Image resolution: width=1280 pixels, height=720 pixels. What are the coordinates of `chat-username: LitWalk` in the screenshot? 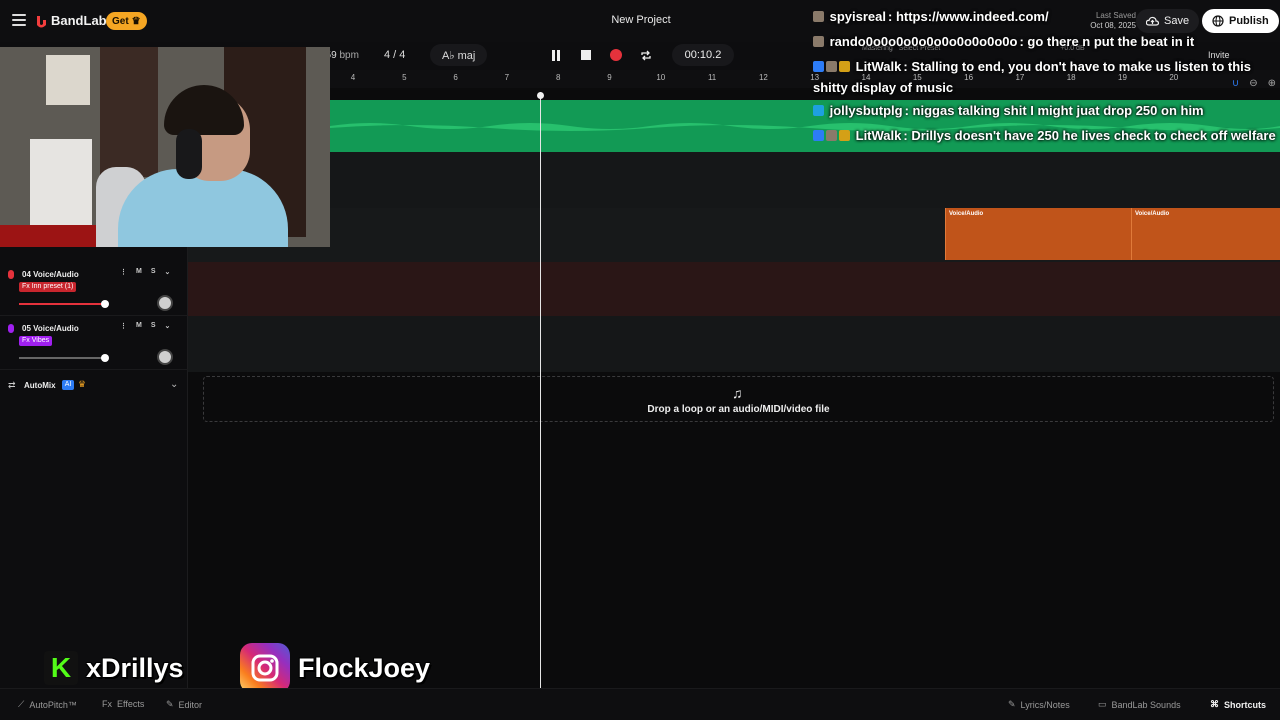 It's located at (878, 135).